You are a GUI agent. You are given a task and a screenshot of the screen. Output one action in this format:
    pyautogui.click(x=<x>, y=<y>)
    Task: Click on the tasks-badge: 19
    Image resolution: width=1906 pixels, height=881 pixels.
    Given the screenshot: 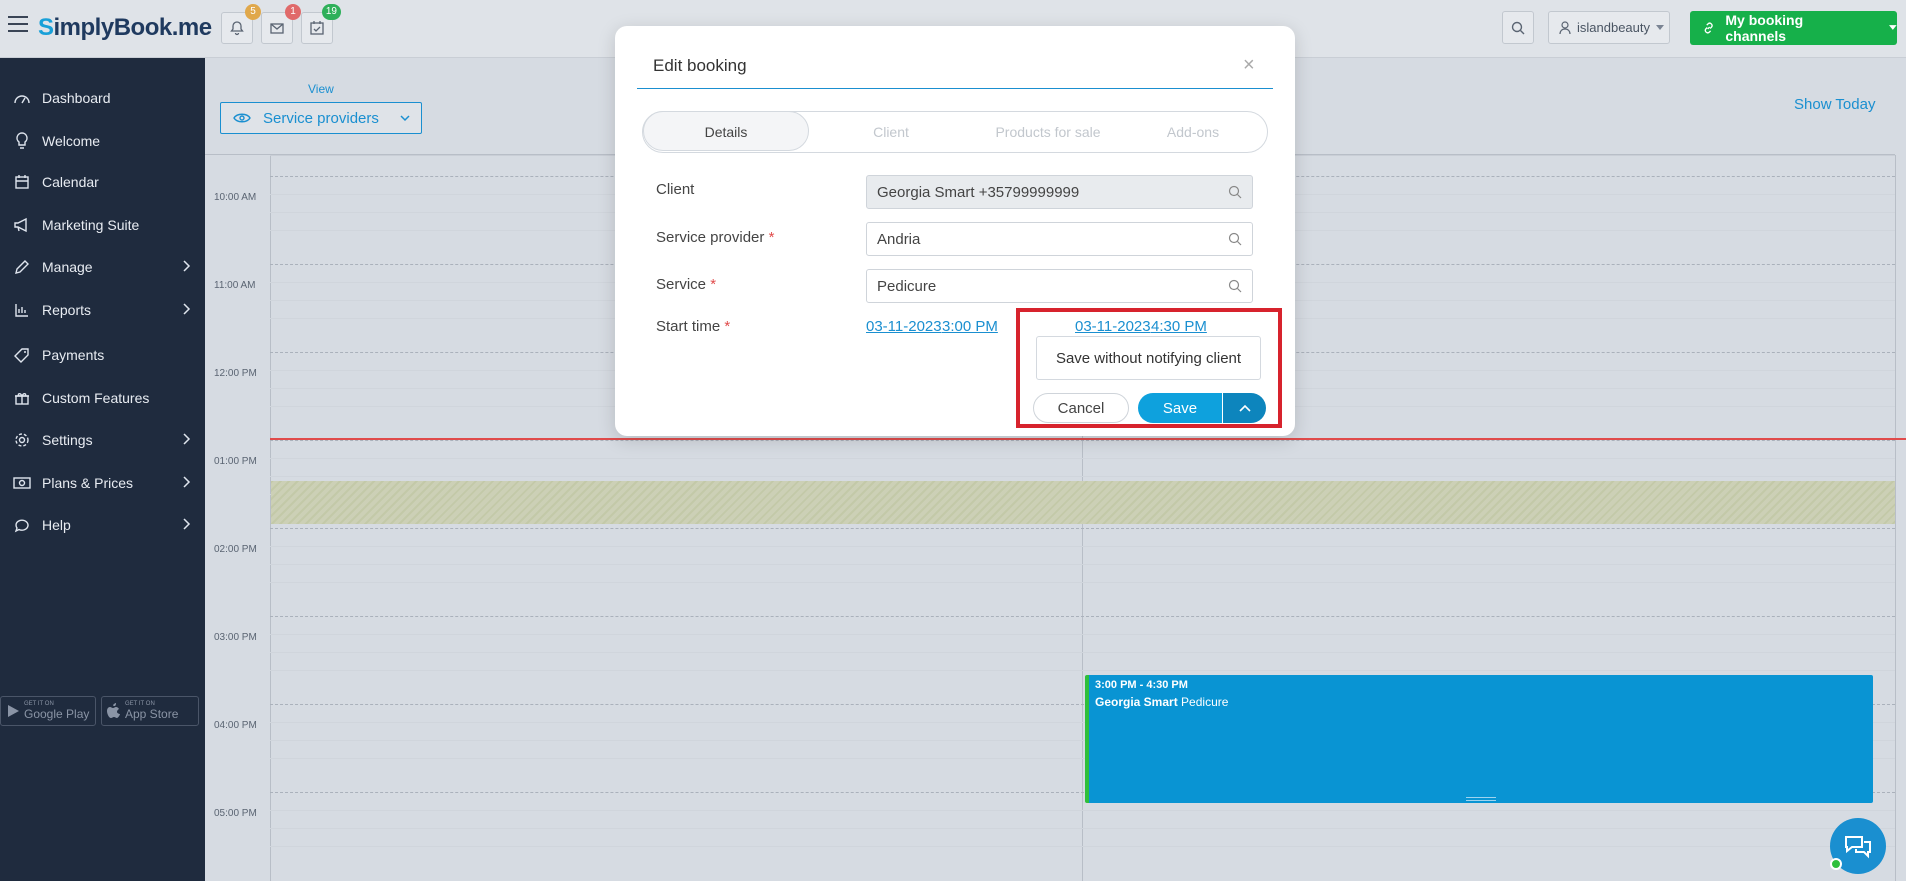 What is the action you would take?
    pyautogui.click(x=331, y=12)
    